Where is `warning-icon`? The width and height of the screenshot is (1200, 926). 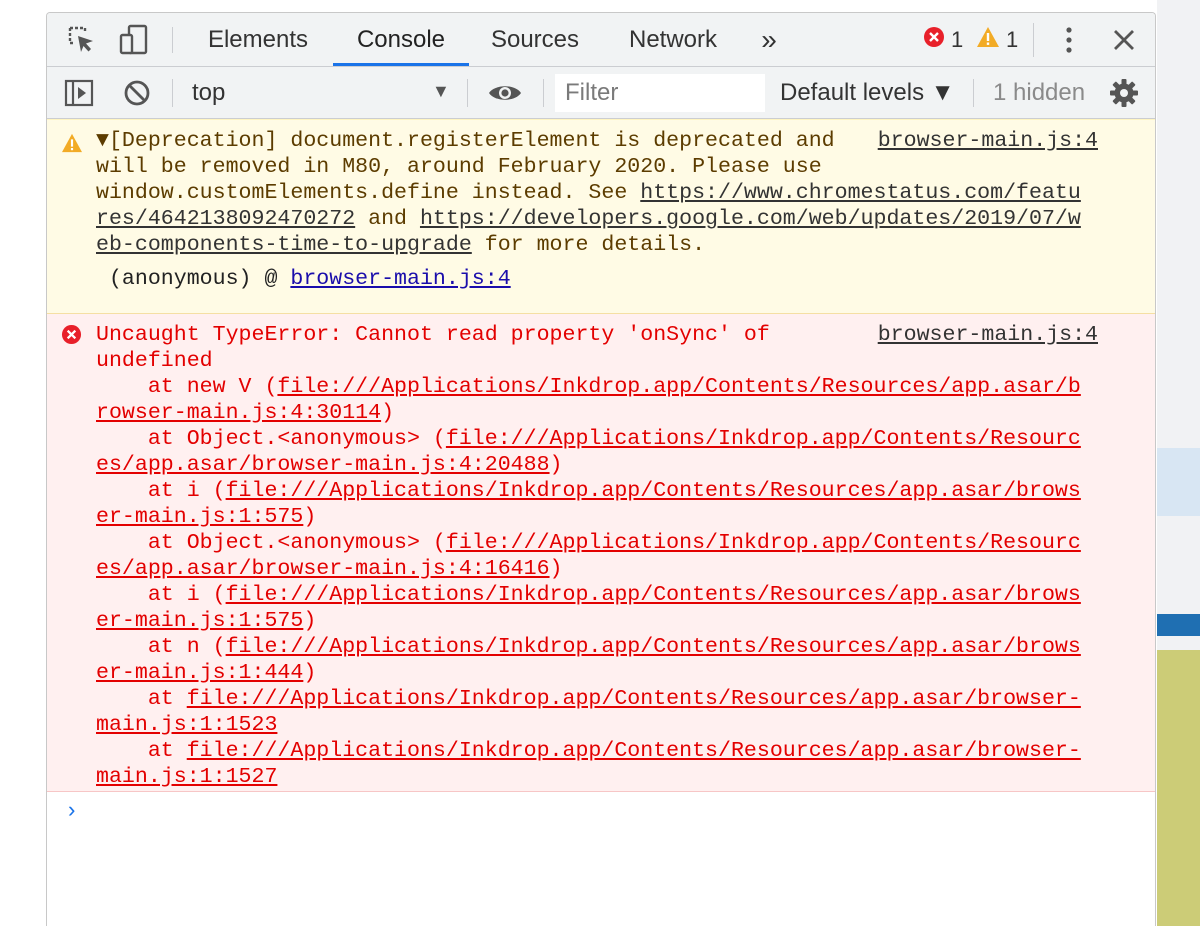 warning-icon is located at coordinates (72, 147).